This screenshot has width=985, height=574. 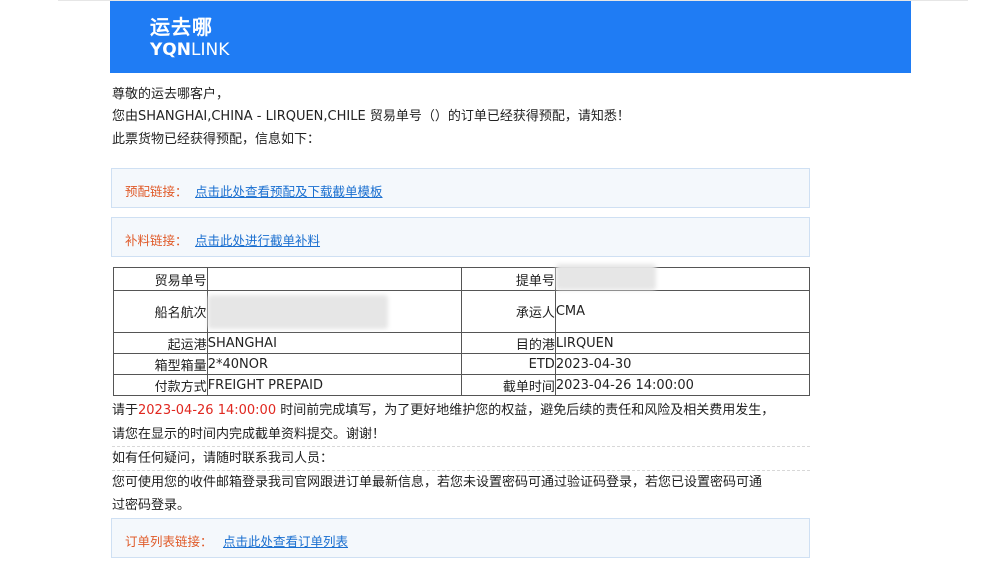 I want to click on carrier-label: 承运人, so click(x=508, y=311).